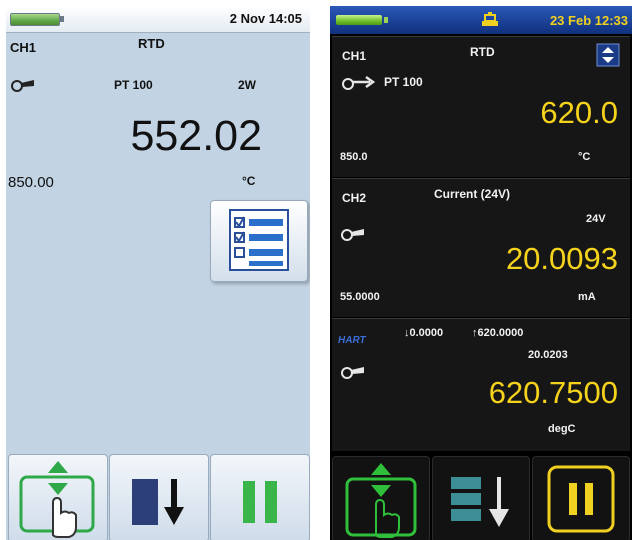 The height and width of the screenshot is (540, 632). I want to click on range-value: 850.00, so click(31, 182).